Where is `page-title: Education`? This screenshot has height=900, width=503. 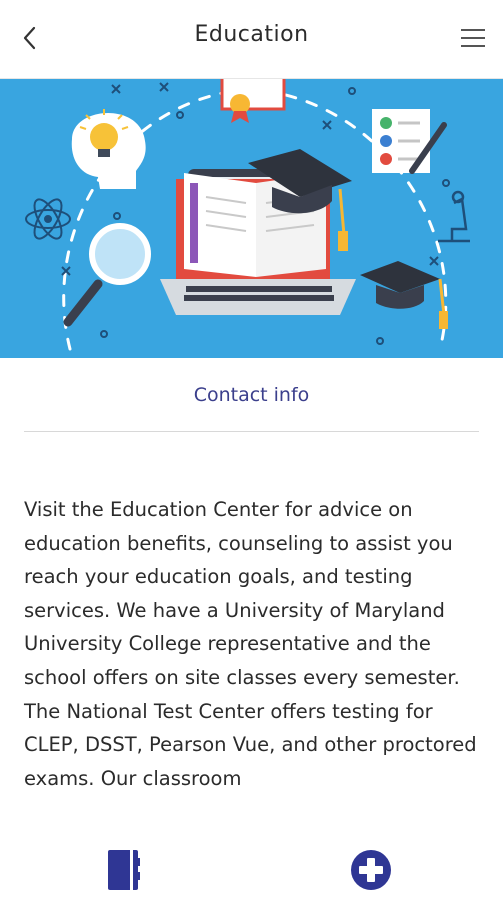
page-title: Education is located at coordinates (251, 34).